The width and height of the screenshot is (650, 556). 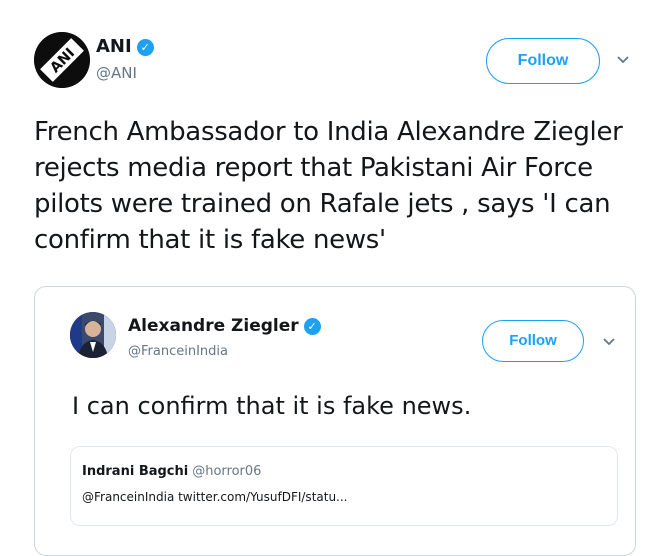 I want to click on quoted-author-name-text: Alexandre Ziegler, so click(x=213, y=326).